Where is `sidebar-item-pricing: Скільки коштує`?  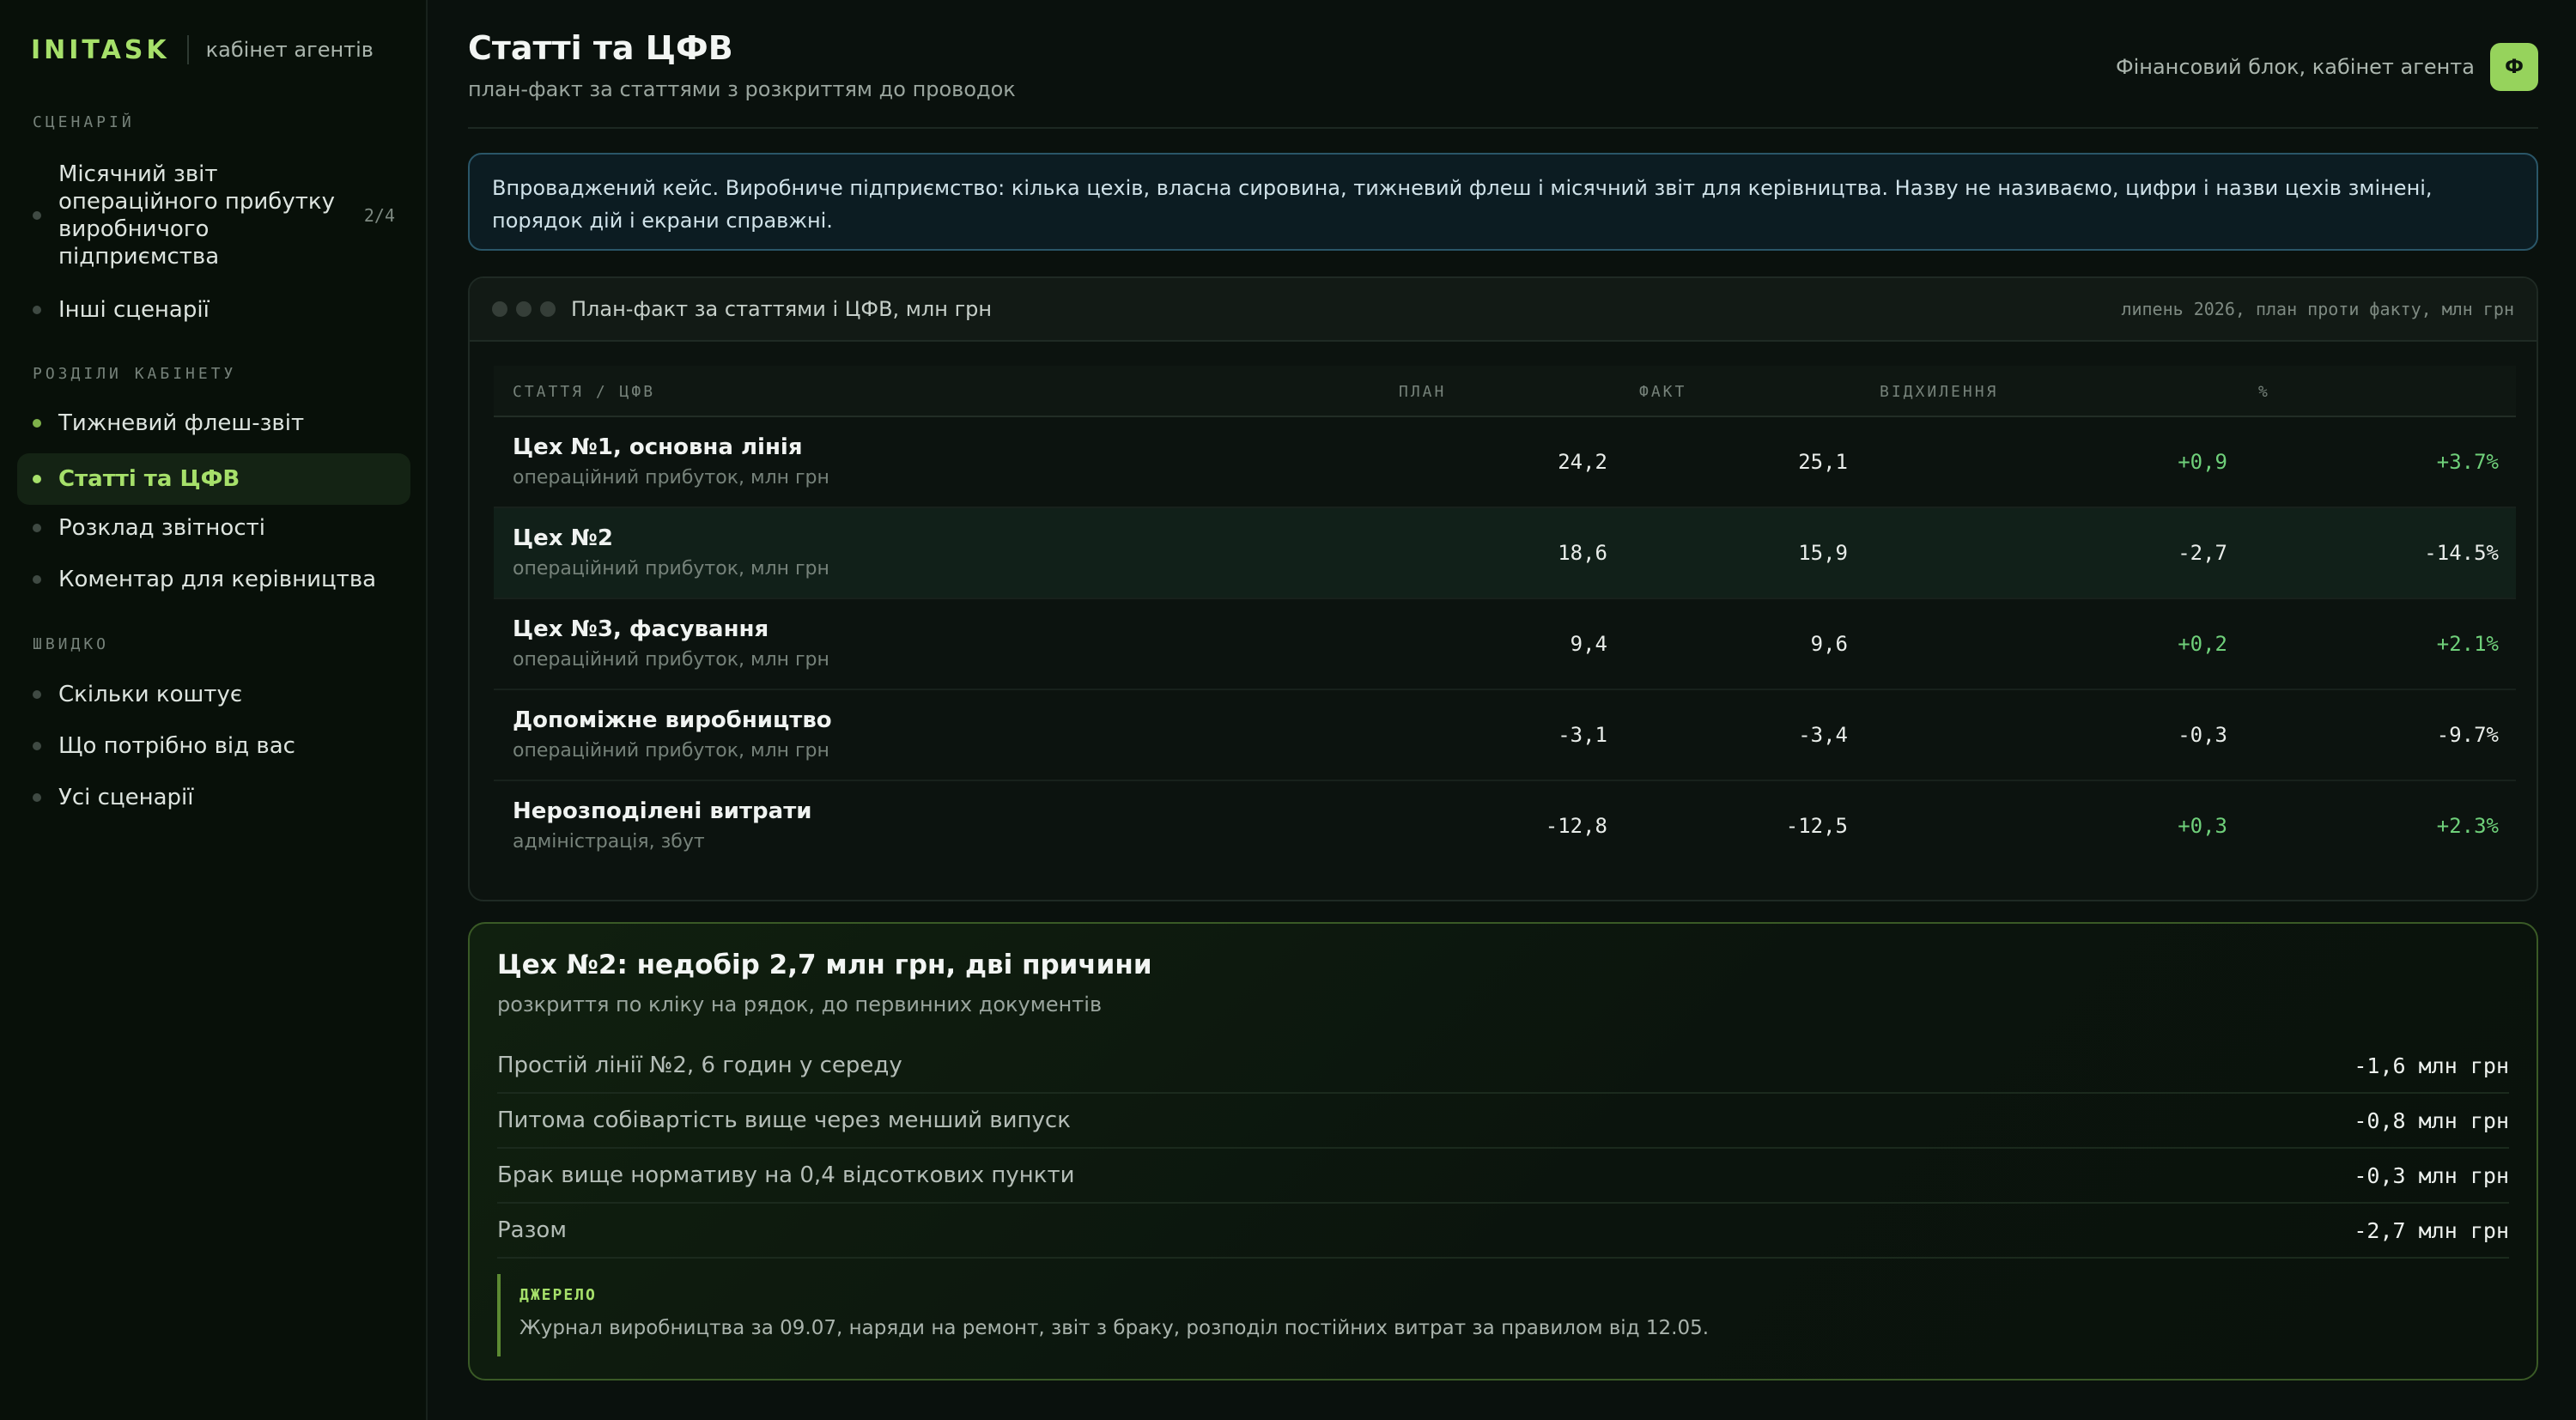
sidebar-item-pricing: Скільки коштує is located at coordinates (213, 695).